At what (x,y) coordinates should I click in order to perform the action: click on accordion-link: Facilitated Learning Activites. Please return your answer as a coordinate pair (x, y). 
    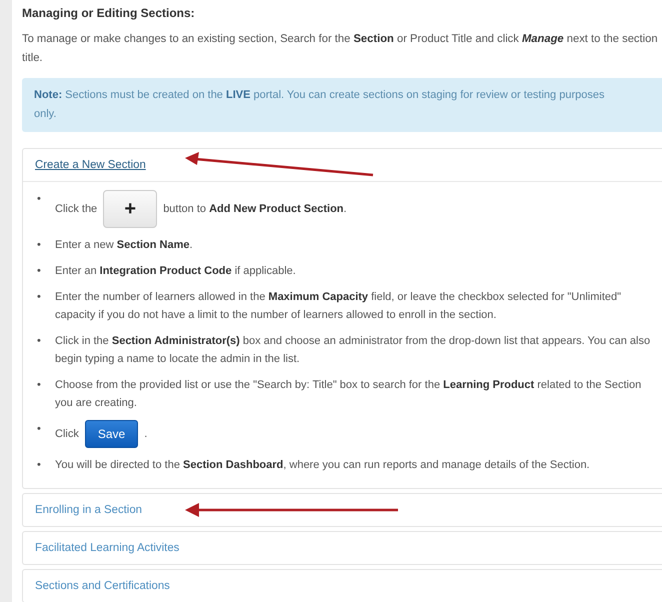
    Looking at the image, I should click on (107, 548).